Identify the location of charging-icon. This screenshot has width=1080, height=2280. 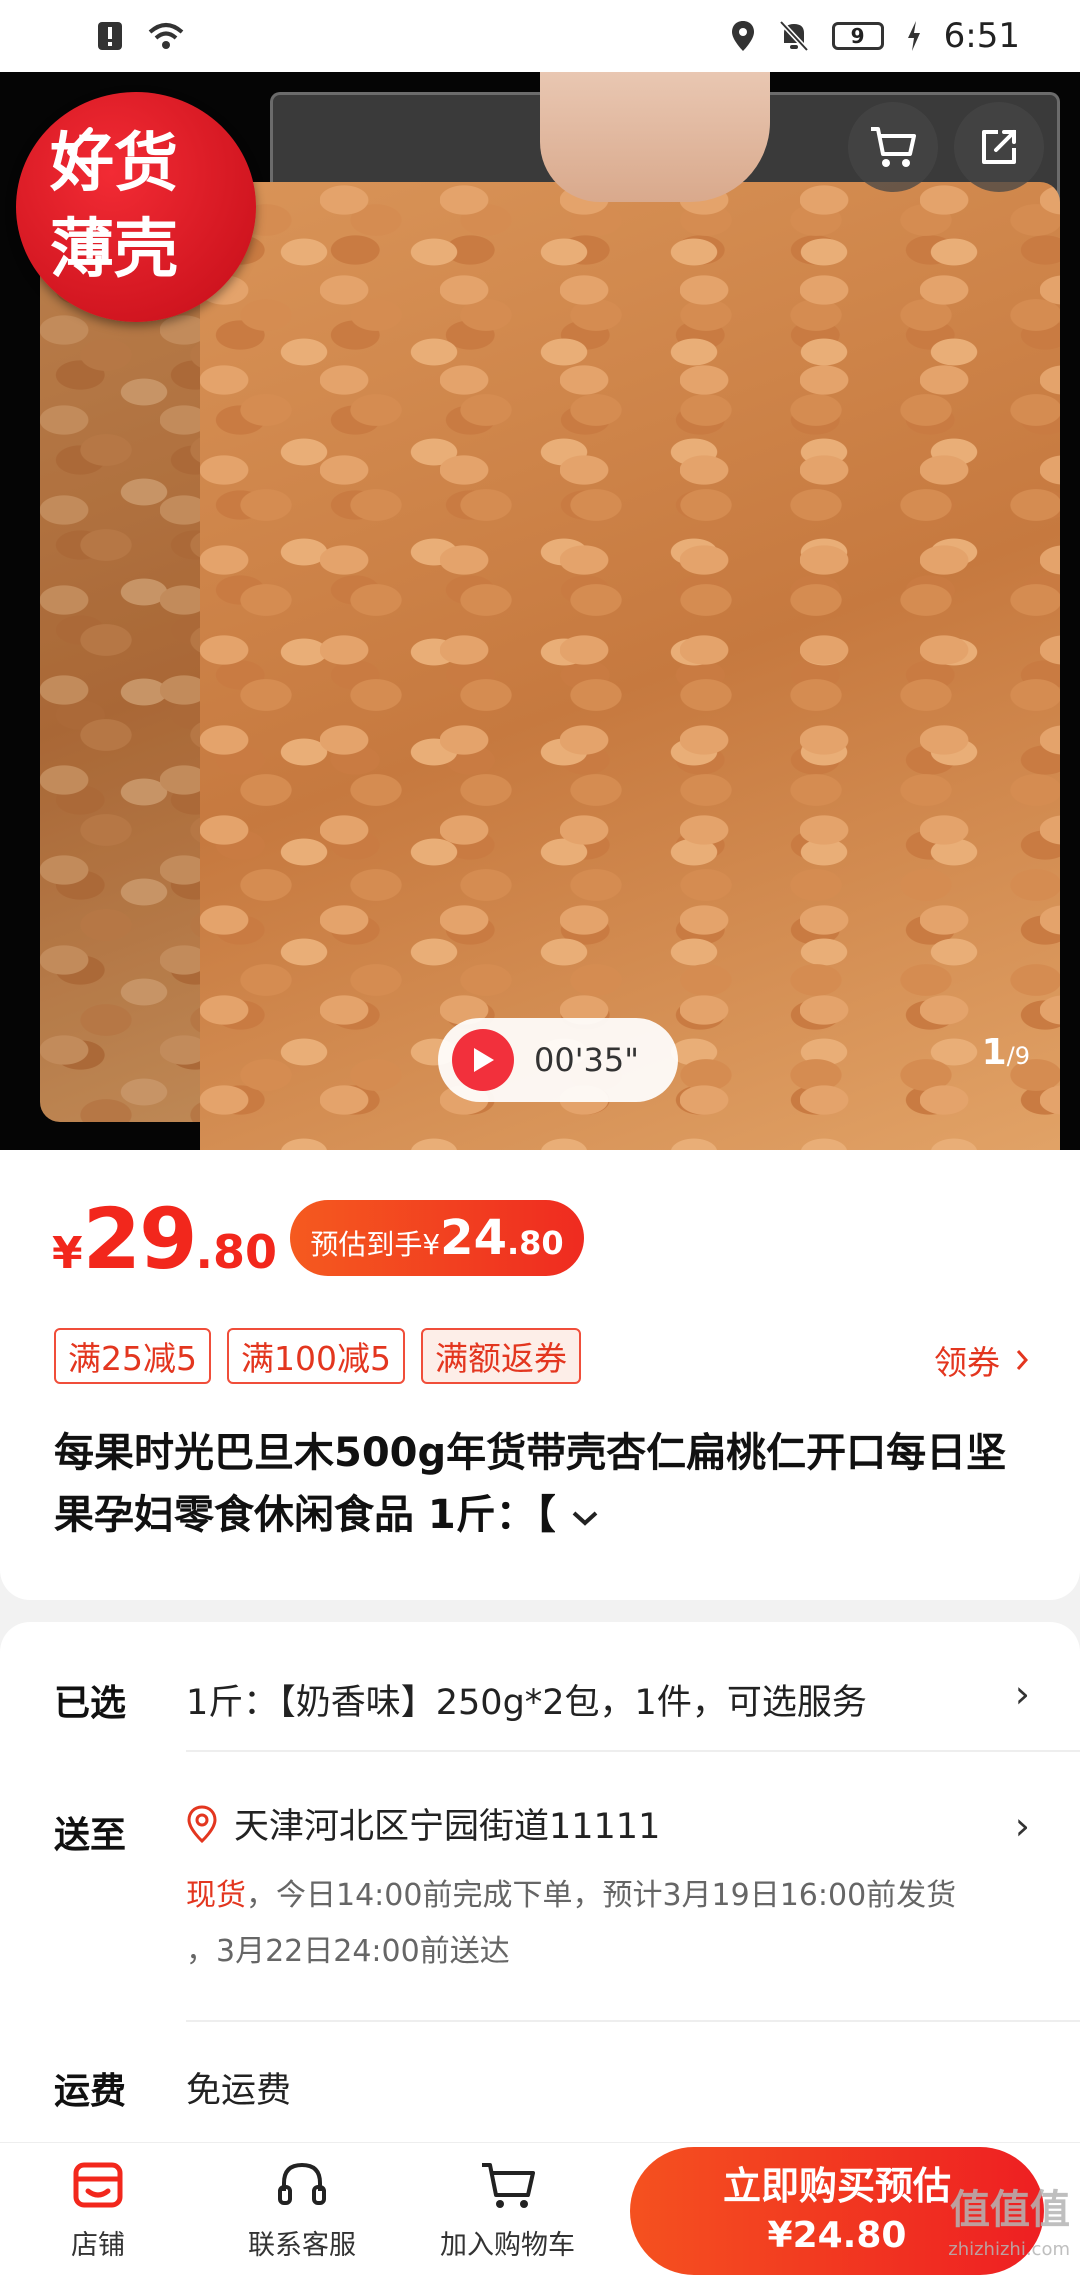
(914, 36).